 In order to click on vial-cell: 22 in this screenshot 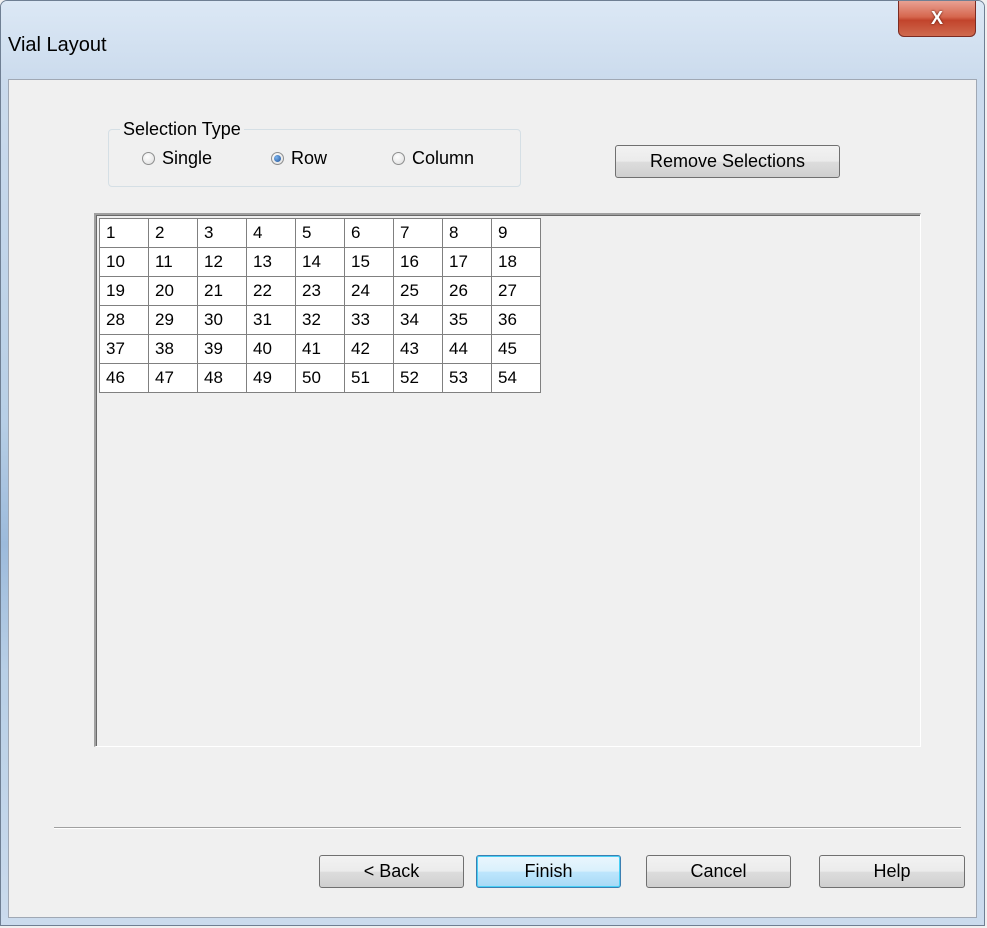, I will do `click(271, 291)`.